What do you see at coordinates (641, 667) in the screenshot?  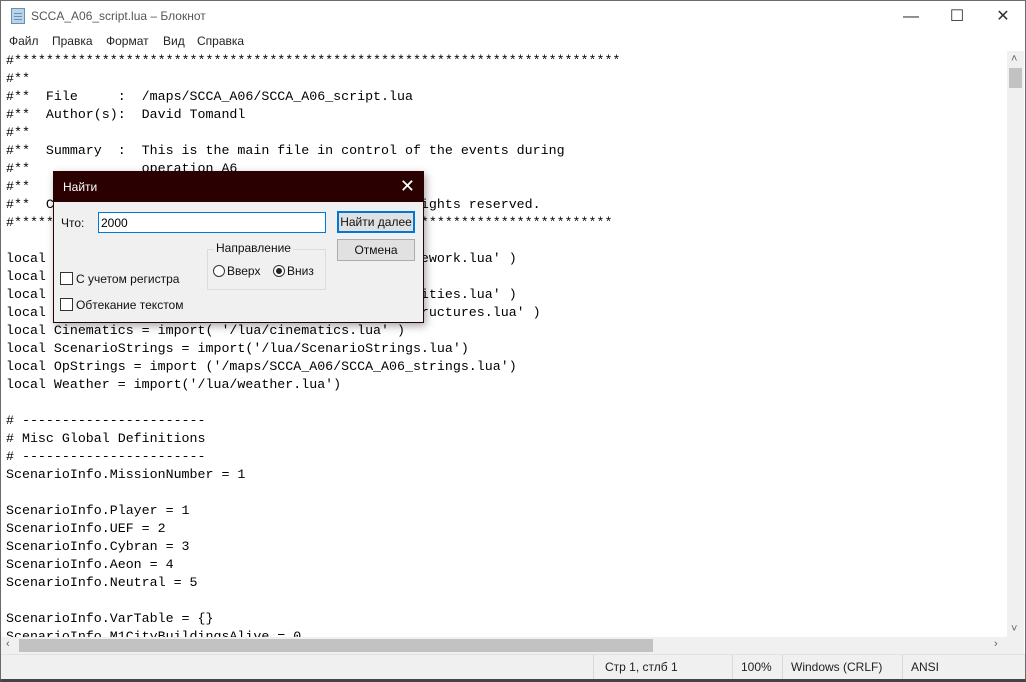 I see `cursor-position: Стр 1, стлб 1` at bounding box center [641, 667].